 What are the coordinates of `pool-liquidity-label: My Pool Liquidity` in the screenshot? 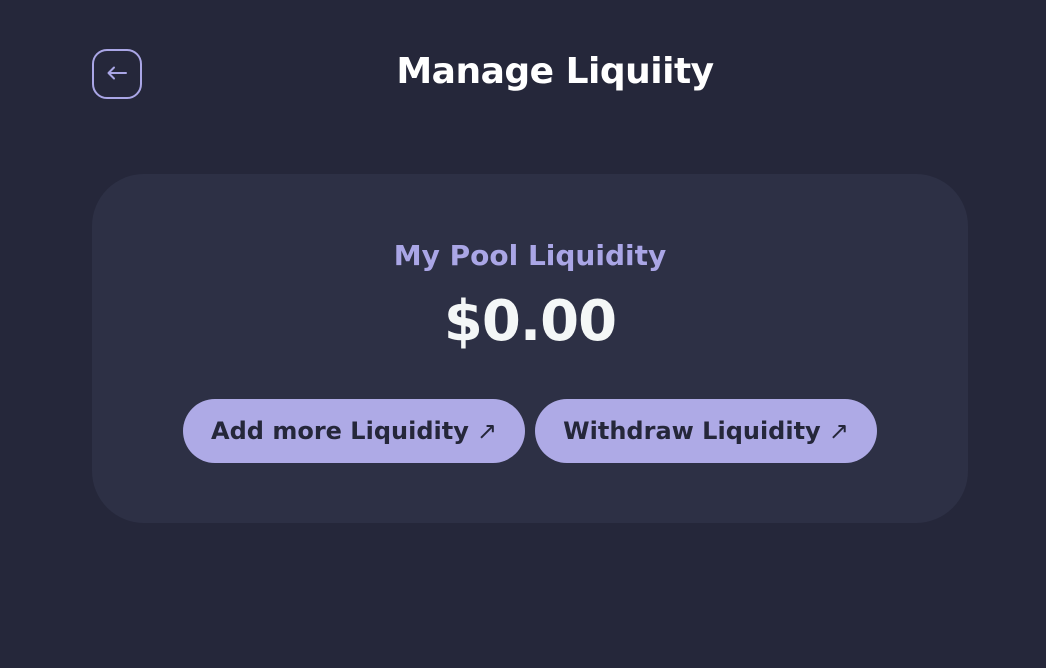 It's located at (530, 255).